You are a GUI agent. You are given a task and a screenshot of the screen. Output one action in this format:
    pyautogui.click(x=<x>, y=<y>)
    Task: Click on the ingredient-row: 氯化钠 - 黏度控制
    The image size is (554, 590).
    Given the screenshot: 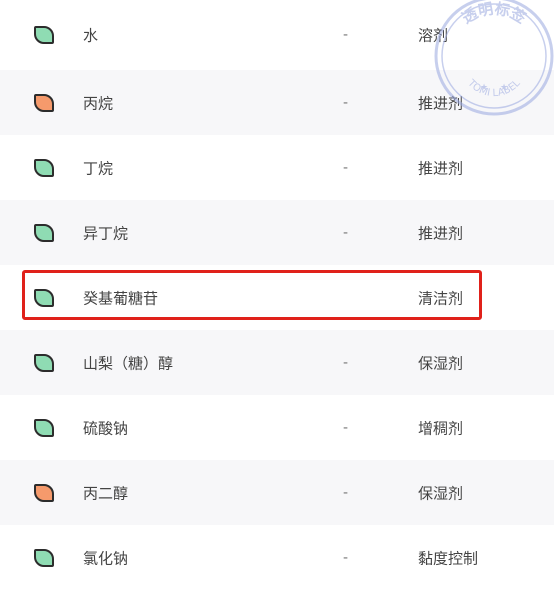 What is the action you would take?
    pyautogui.click(x=277, y=557)
    